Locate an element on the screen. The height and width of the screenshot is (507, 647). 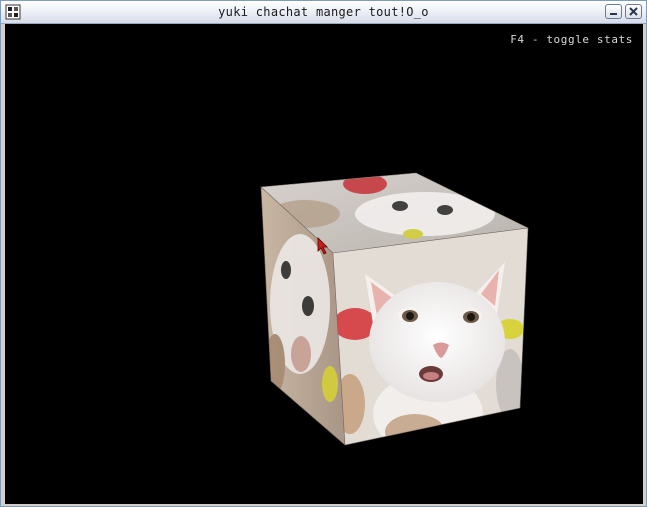
window-title: yuki chachat manger tout!O_o is located at coordinates (323, 12).